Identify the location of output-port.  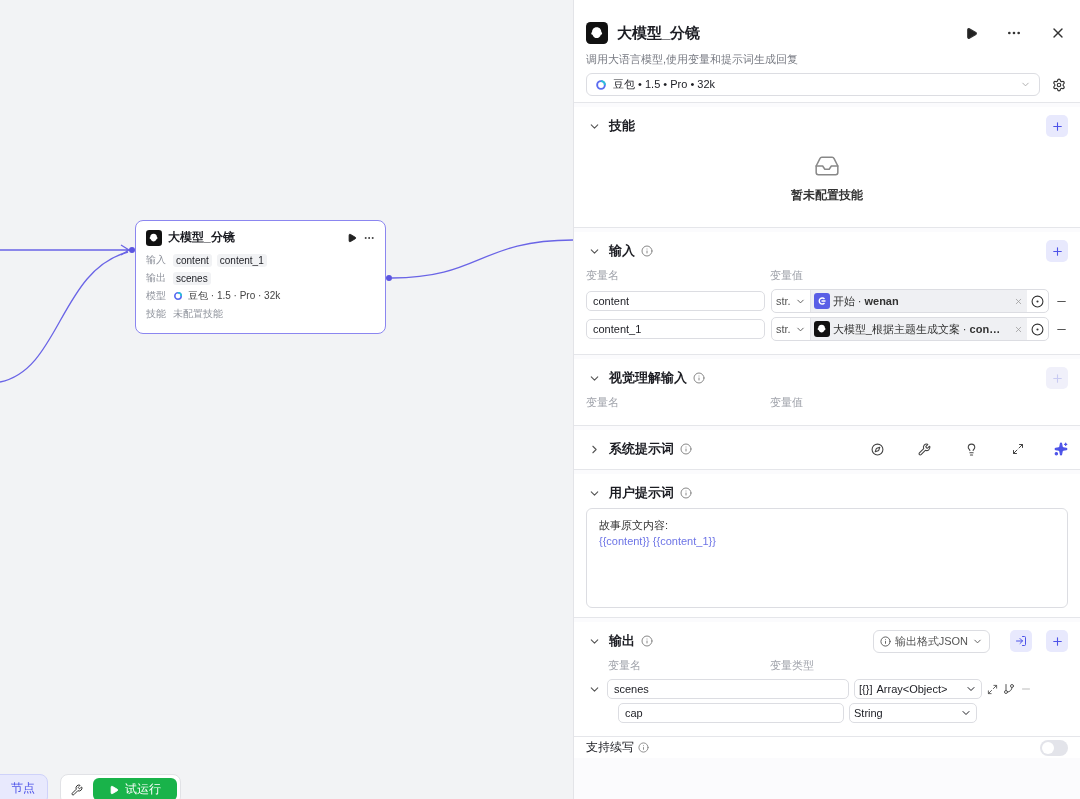
(389, 278).